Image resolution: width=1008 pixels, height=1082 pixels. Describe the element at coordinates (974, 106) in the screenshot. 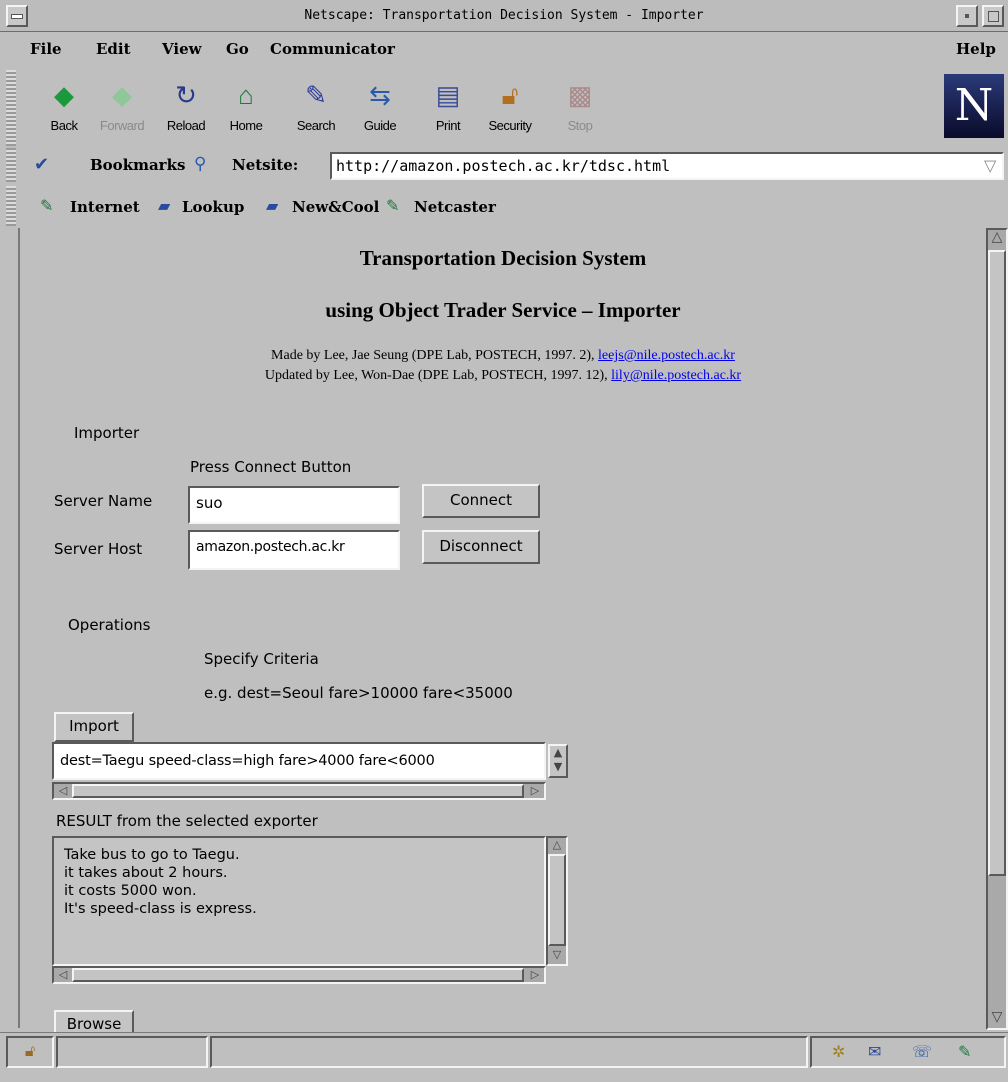

I see `netscape-logo-icon: N` at that location.